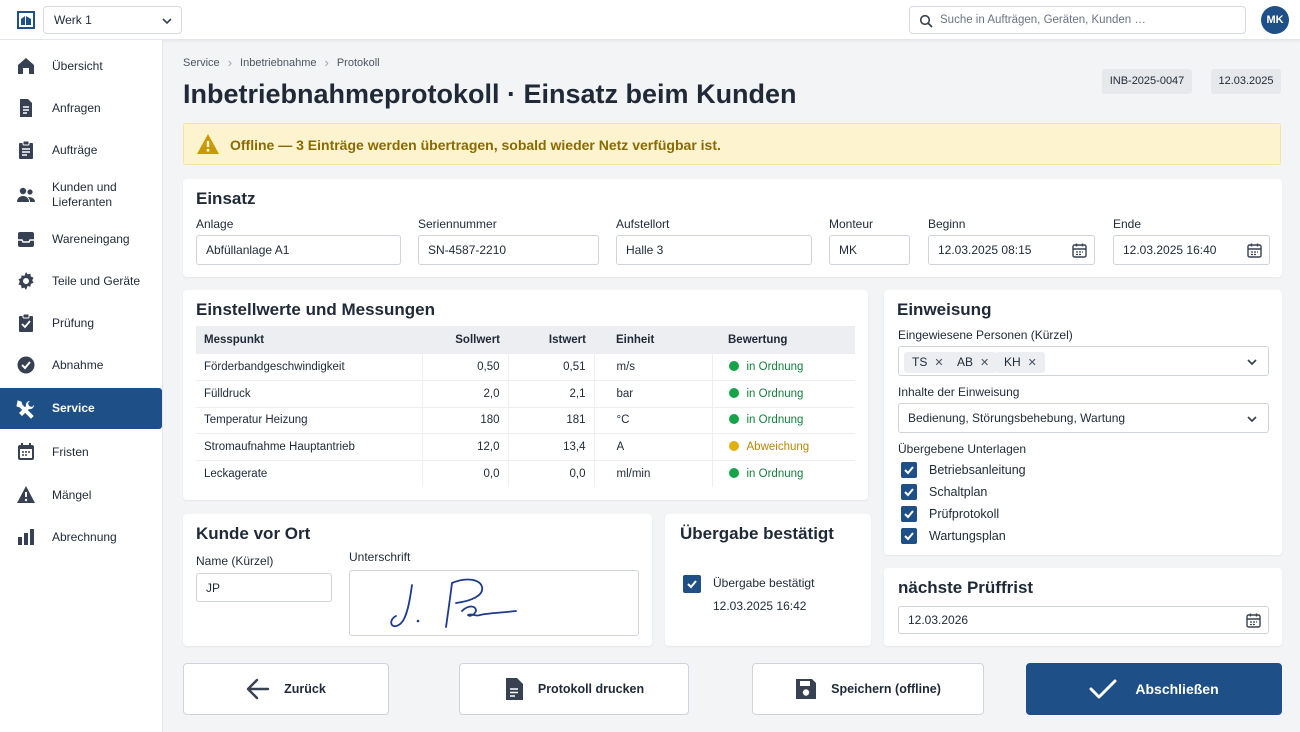  Describe the element at coordinates (977, 470) in the screenshot. I see `doc-label: Betriebsanleitung` at that location.